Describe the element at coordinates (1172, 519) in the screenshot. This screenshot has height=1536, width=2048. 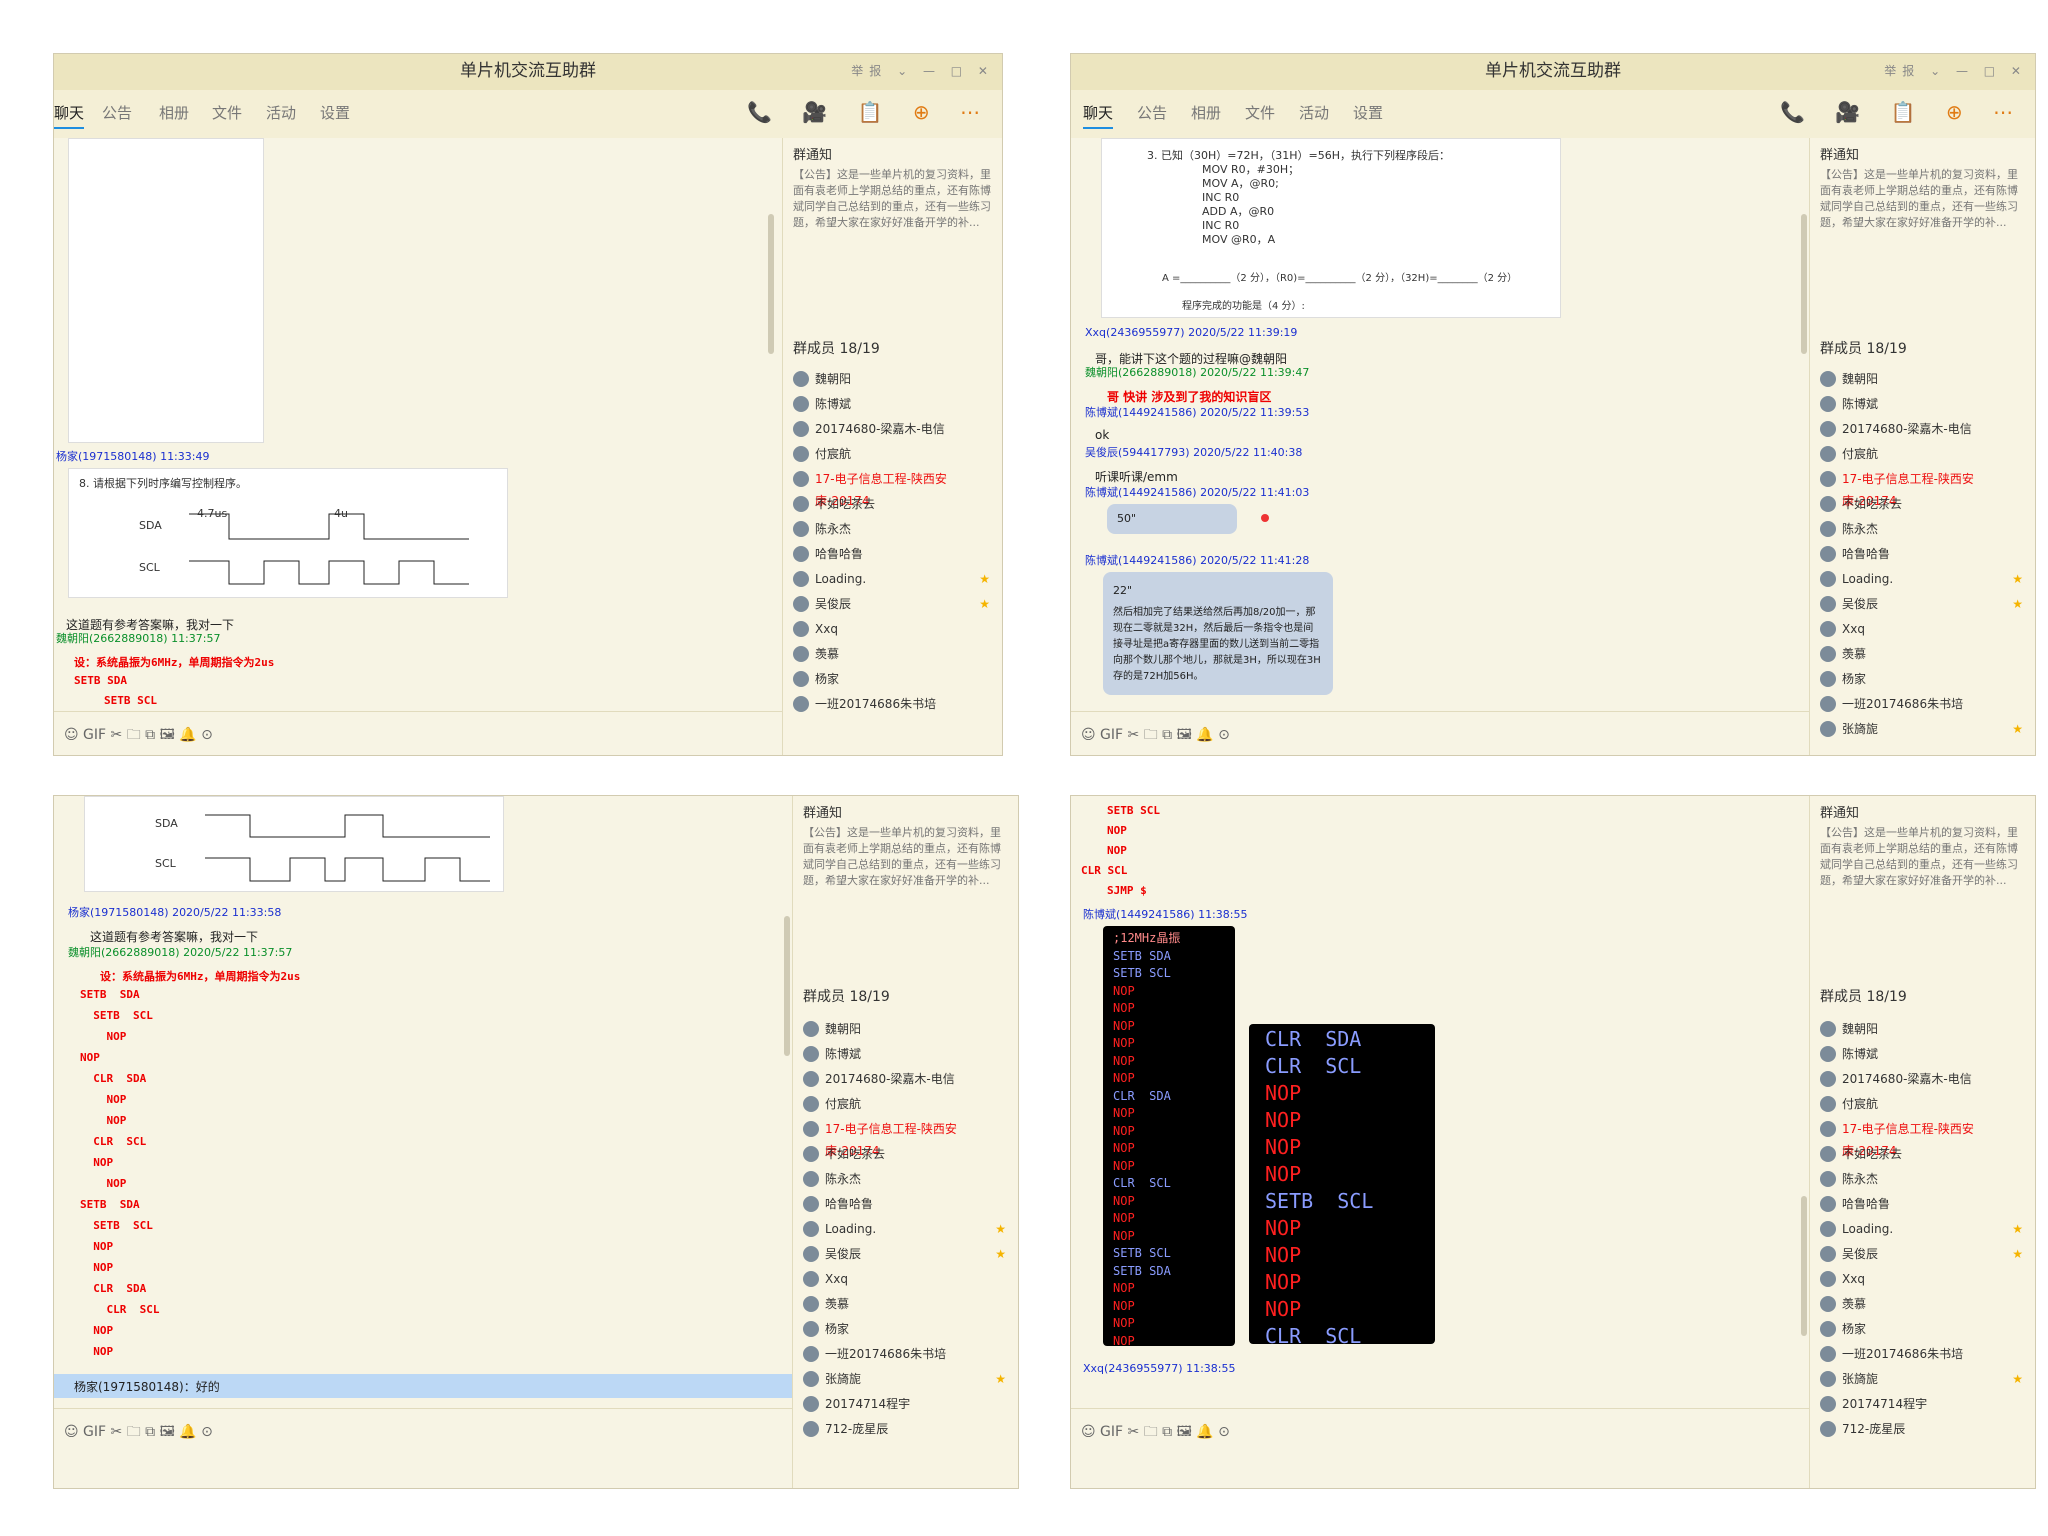
I see `voice-message: 50"` at that location.